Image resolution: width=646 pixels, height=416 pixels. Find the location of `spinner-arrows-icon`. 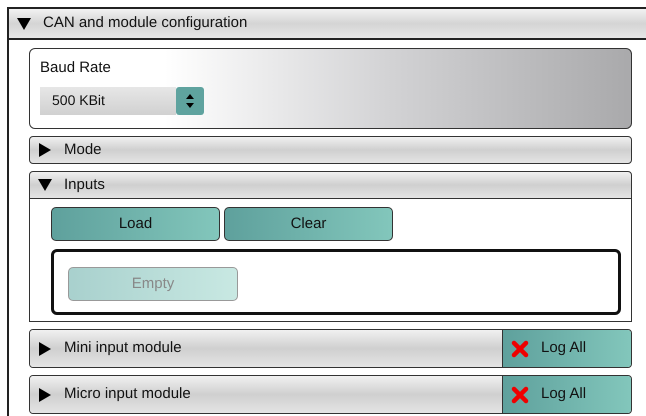

spinner-arrows-icon is located at coordinates (190, 100).